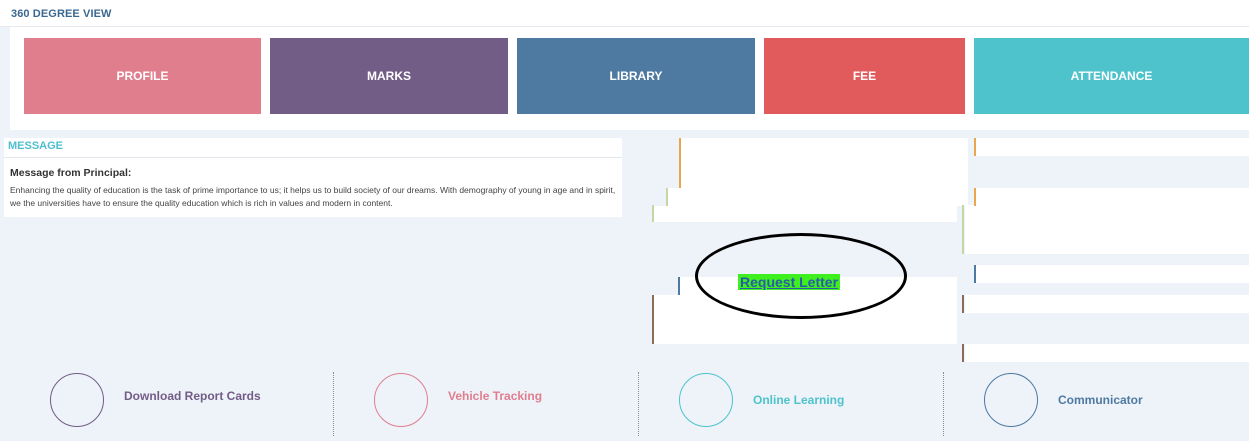  I want to click on page-title: 360 DEGREE VIEW, so click(61, 14).